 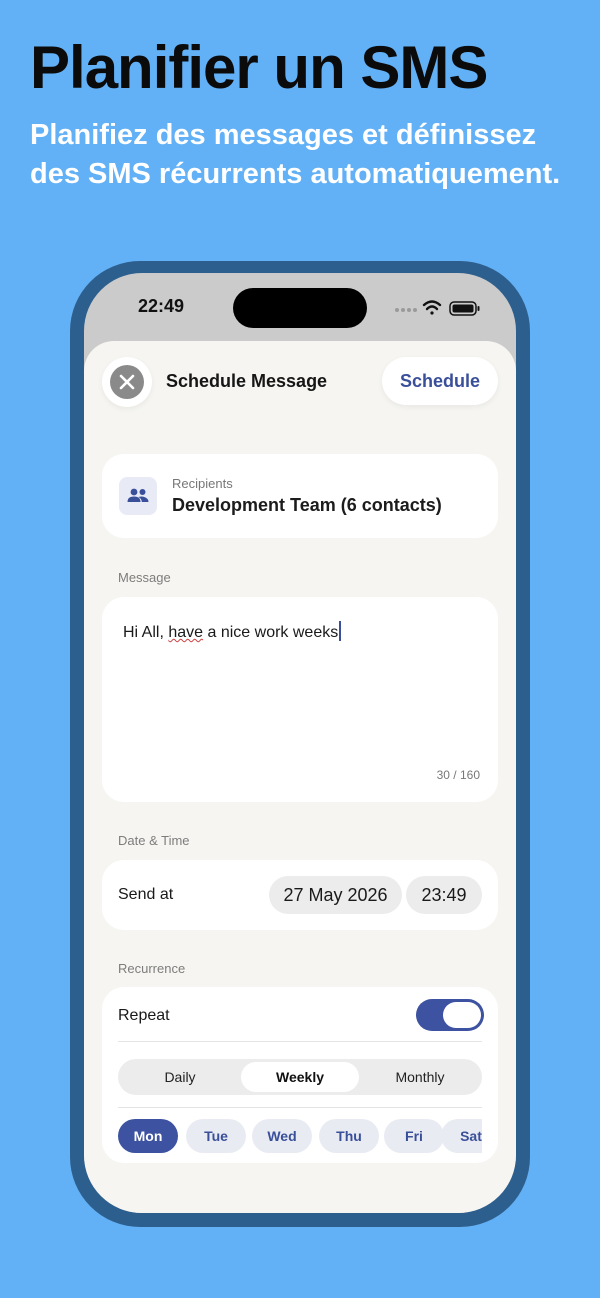 I want to click on close-button-circle, so click(x=127, y=382).